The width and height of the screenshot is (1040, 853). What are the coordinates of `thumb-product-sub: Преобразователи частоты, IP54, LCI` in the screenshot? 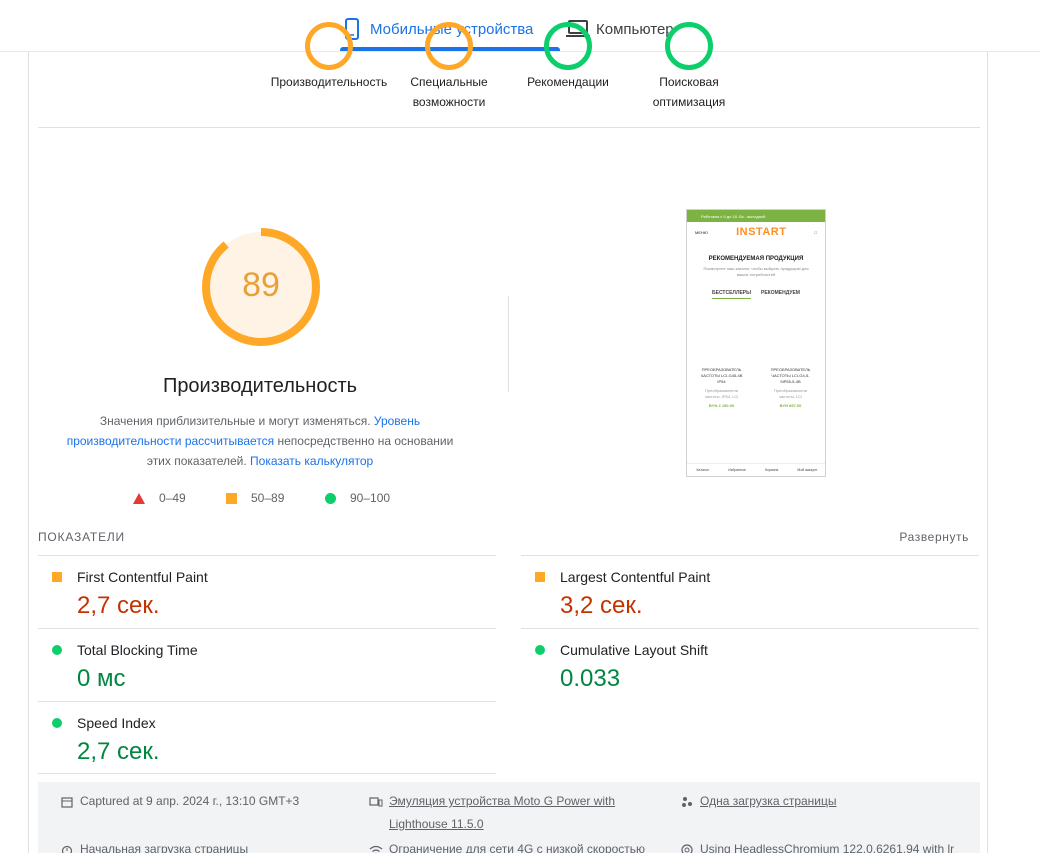 It's located at (721, 393).